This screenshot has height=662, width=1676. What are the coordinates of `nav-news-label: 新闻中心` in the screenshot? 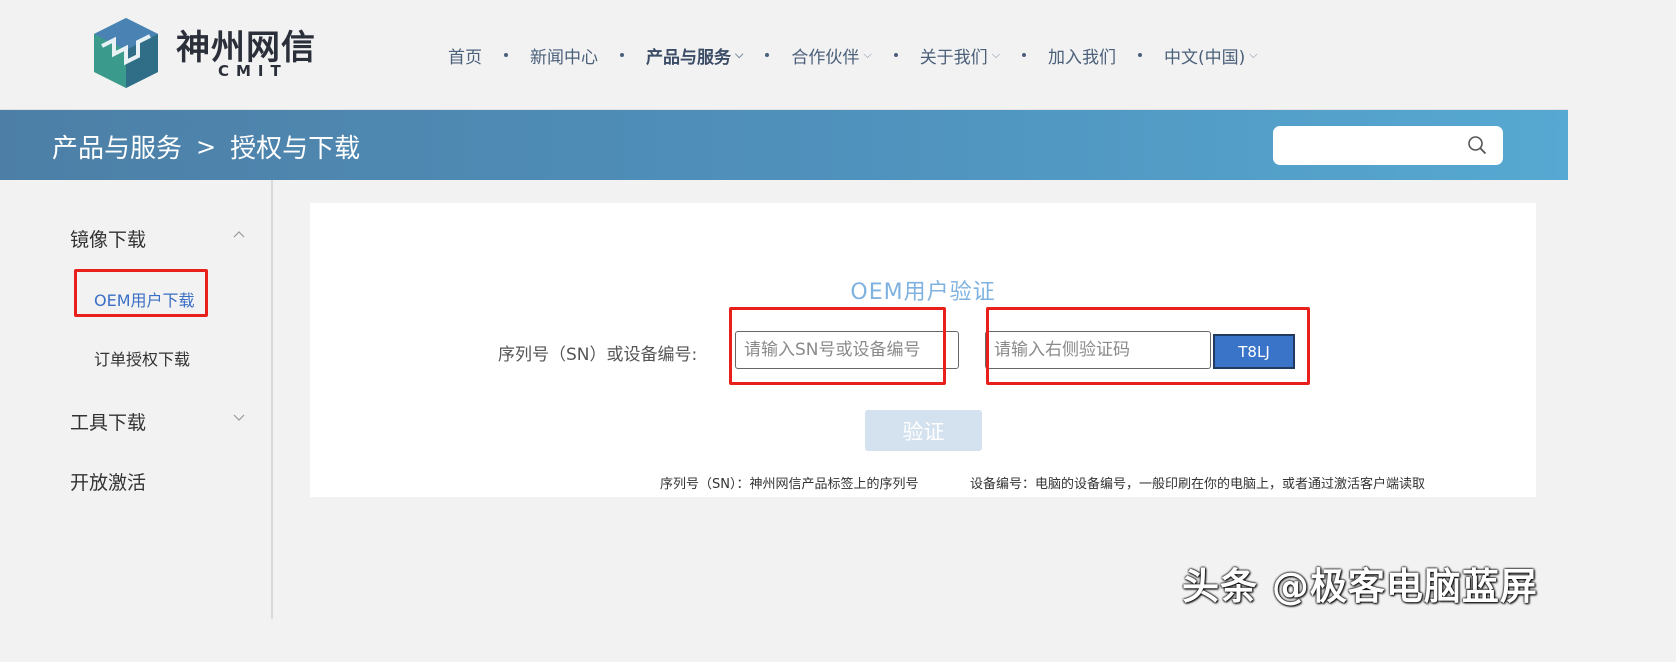 It's located at (564, 57).